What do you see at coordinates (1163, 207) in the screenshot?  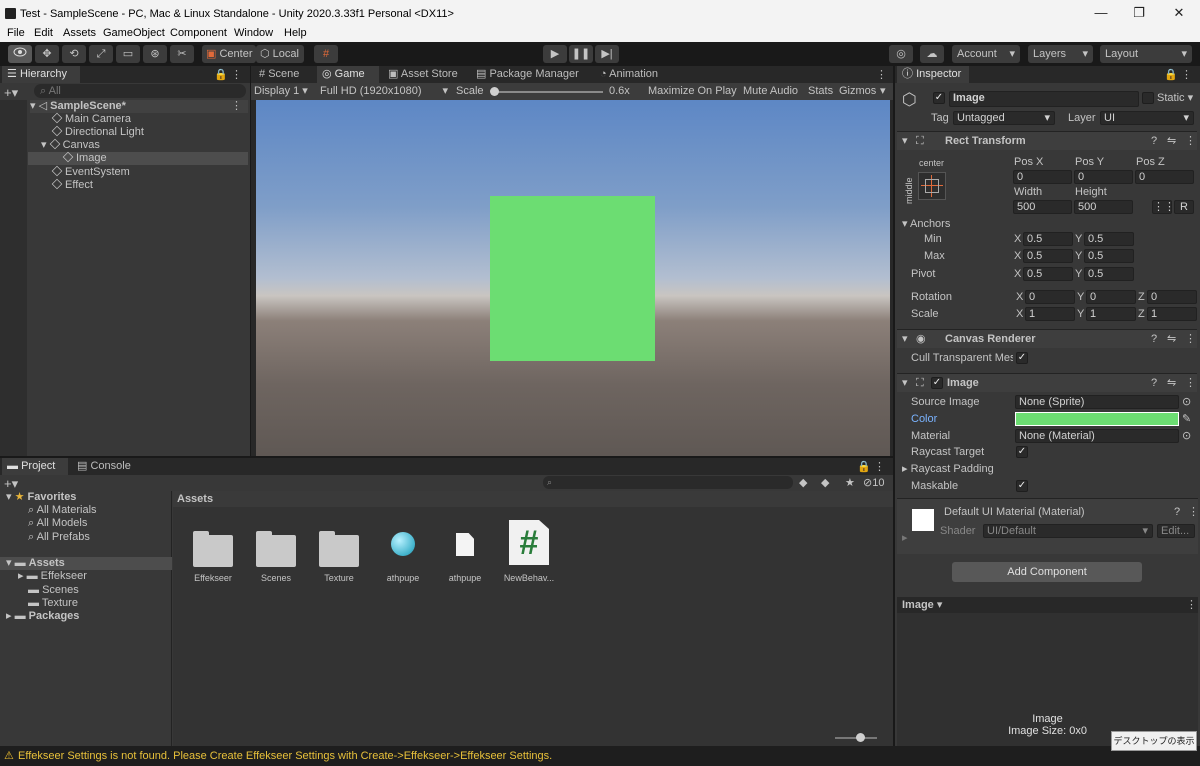 I see `blueprint-mode-button: ⋮⋮` at bounding box center [1163, 207].